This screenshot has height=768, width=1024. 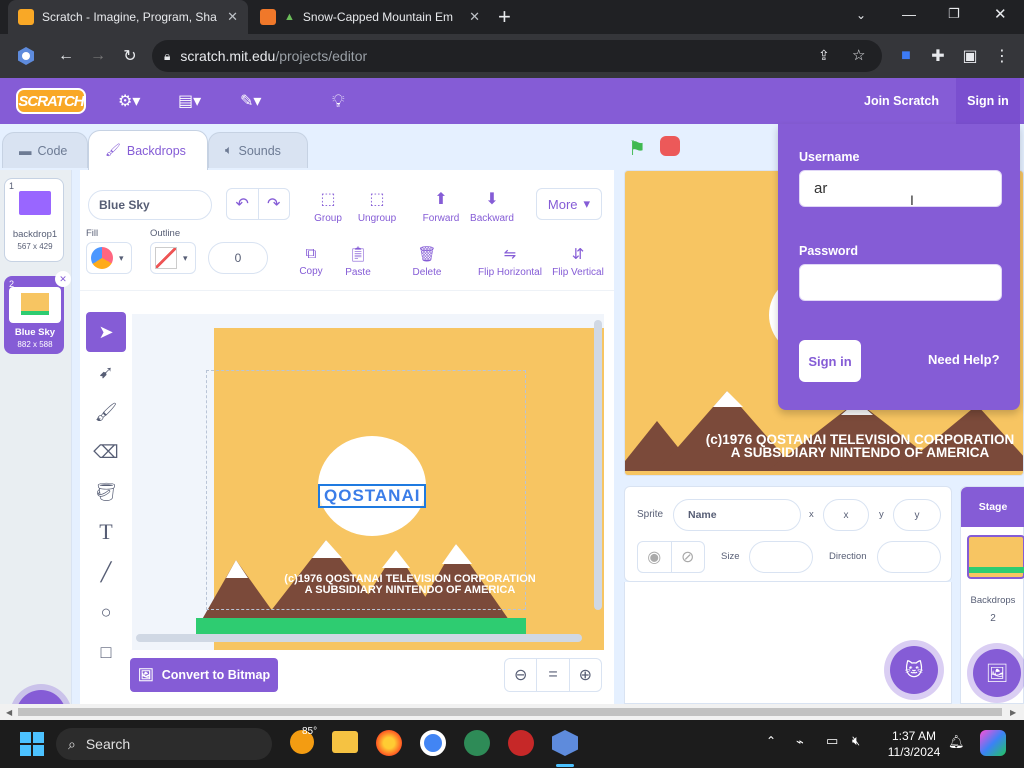 What do you see at coordinates (63, 279) in the screenshot?
I see `delete-costume-icon: ✕` at bounding box center [63, 279].